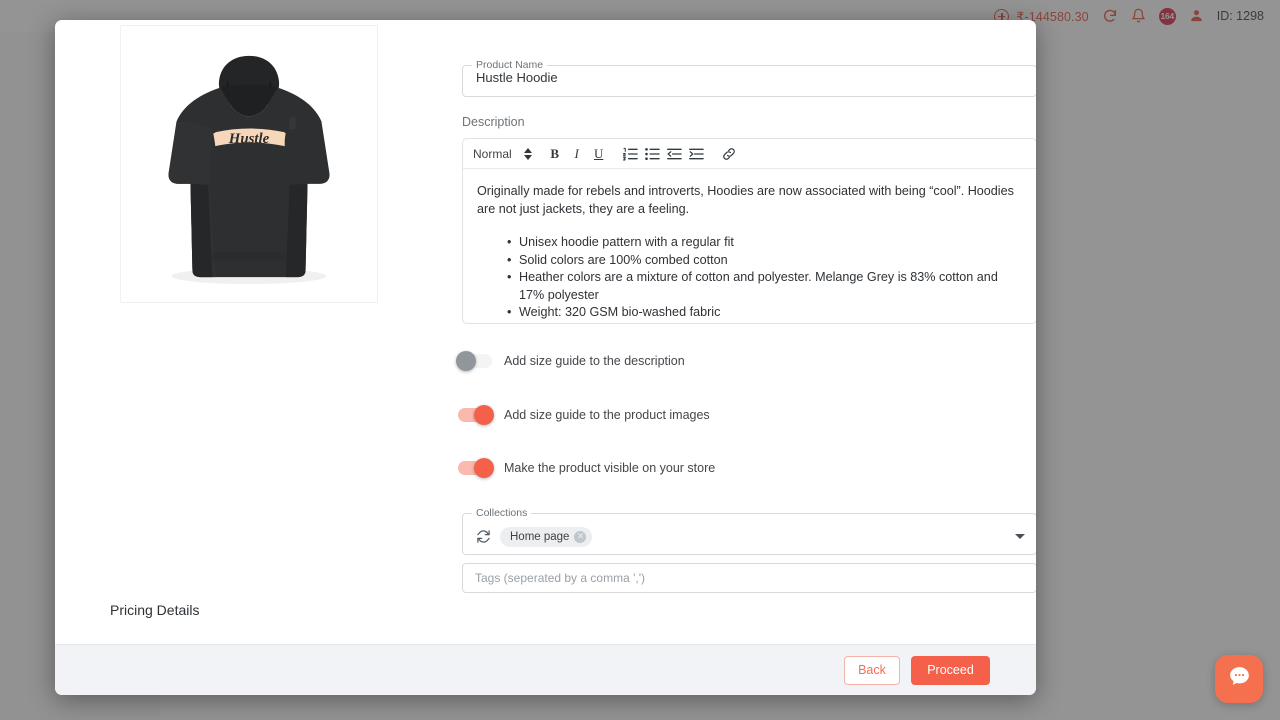 The image size is (1280, 720). What do you see at coordinates (527, 153) in the screenshot?
I see `chevron-updown-icon` at bounding box center [527, 153].